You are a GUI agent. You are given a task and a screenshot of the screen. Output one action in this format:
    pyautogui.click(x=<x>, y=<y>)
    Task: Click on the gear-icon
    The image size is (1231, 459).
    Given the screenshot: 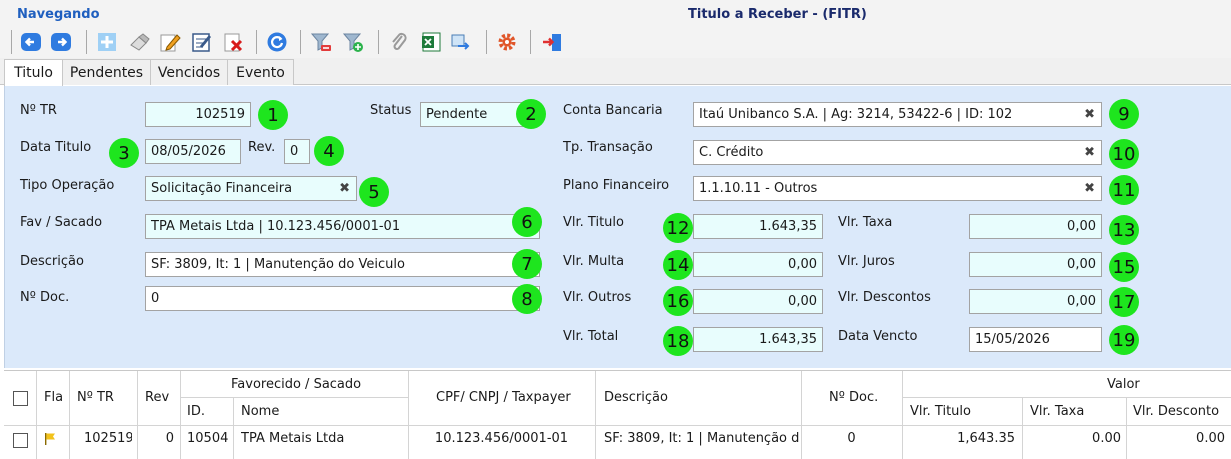 What is the action you would take?
    pyautogui.click(x=507, y=42)
    